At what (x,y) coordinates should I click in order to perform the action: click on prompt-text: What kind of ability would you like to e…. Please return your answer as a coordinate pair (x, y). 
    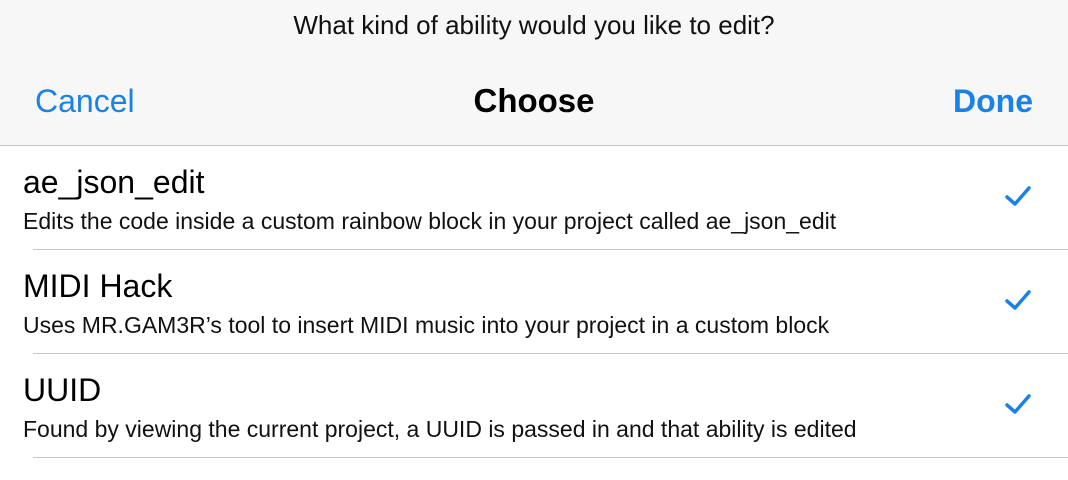
    Looking at the image, I should click on (534, 25).